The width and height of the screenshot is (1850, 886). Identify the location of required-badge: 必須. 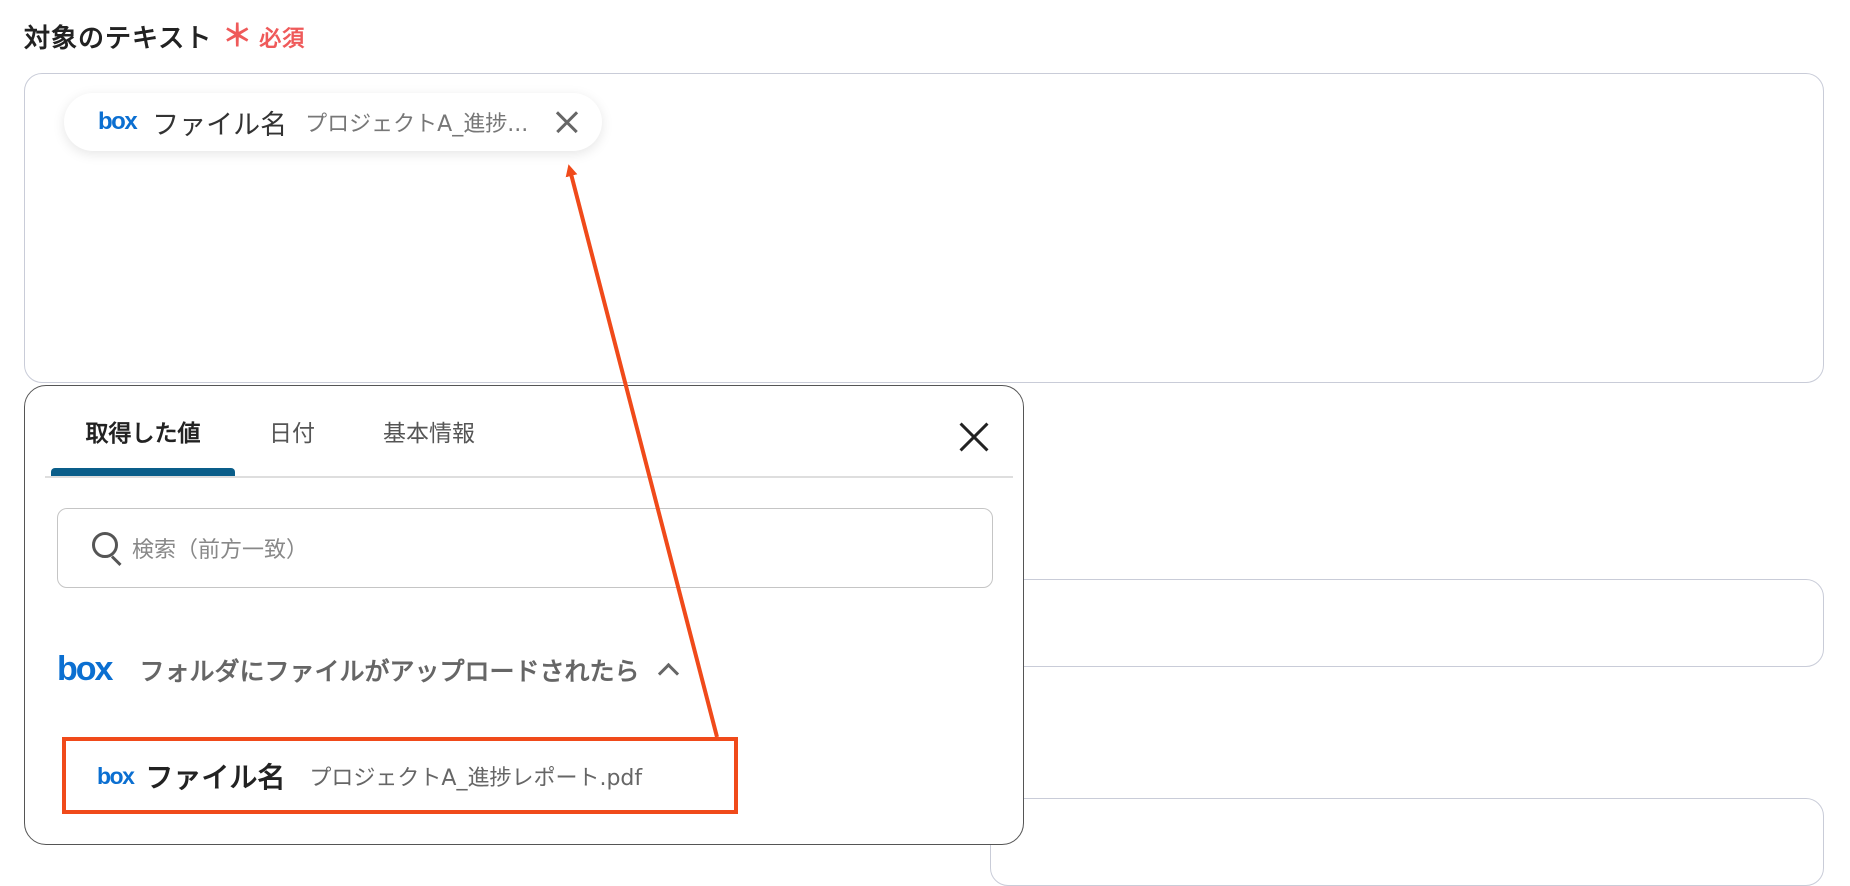
(282, 39).